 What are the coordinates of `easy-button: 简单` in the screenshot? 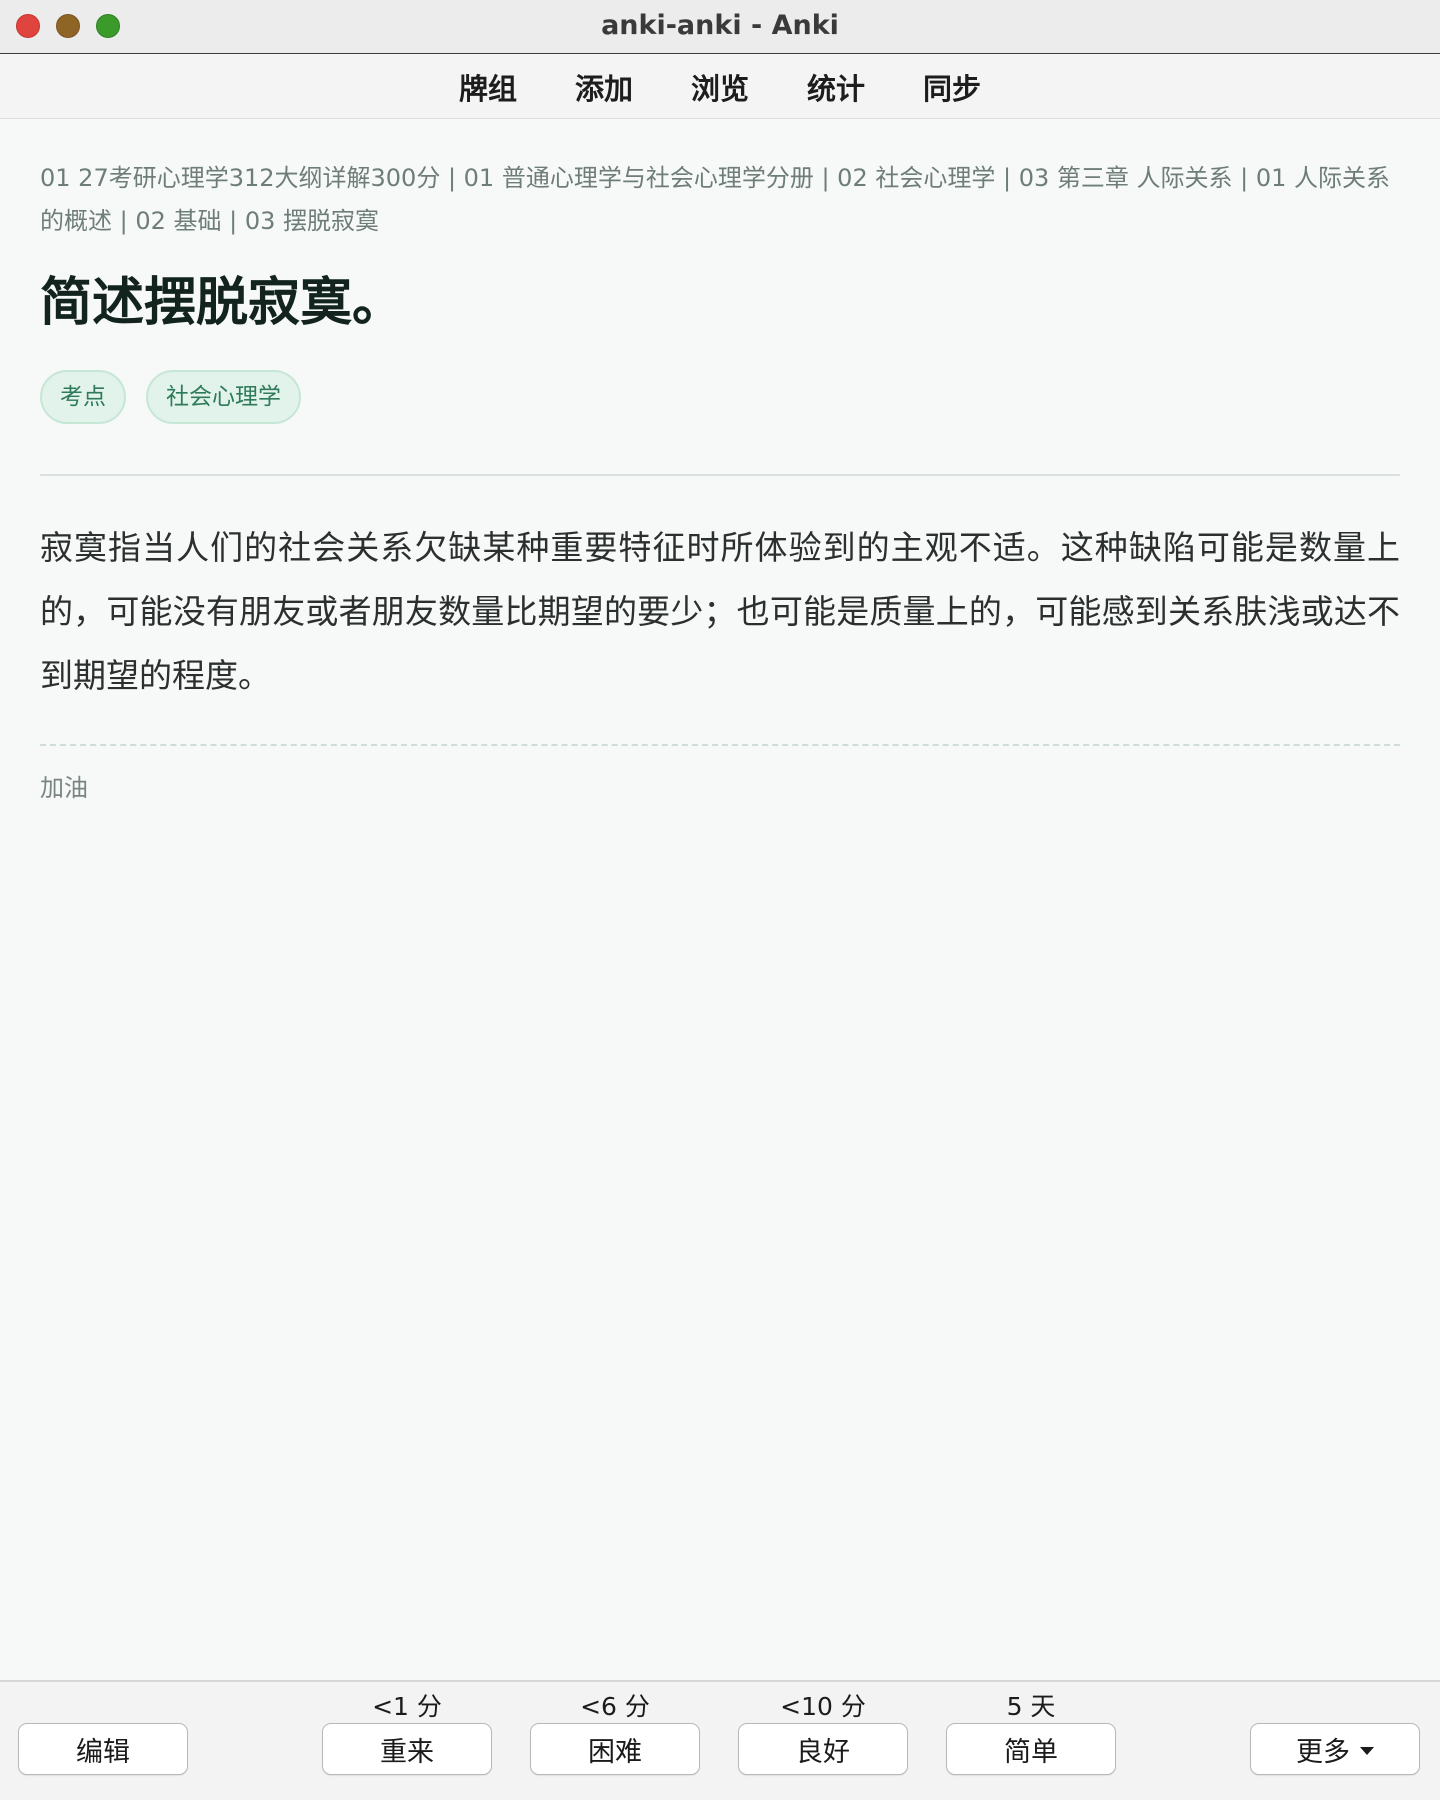 It's located at (1031, 1749).